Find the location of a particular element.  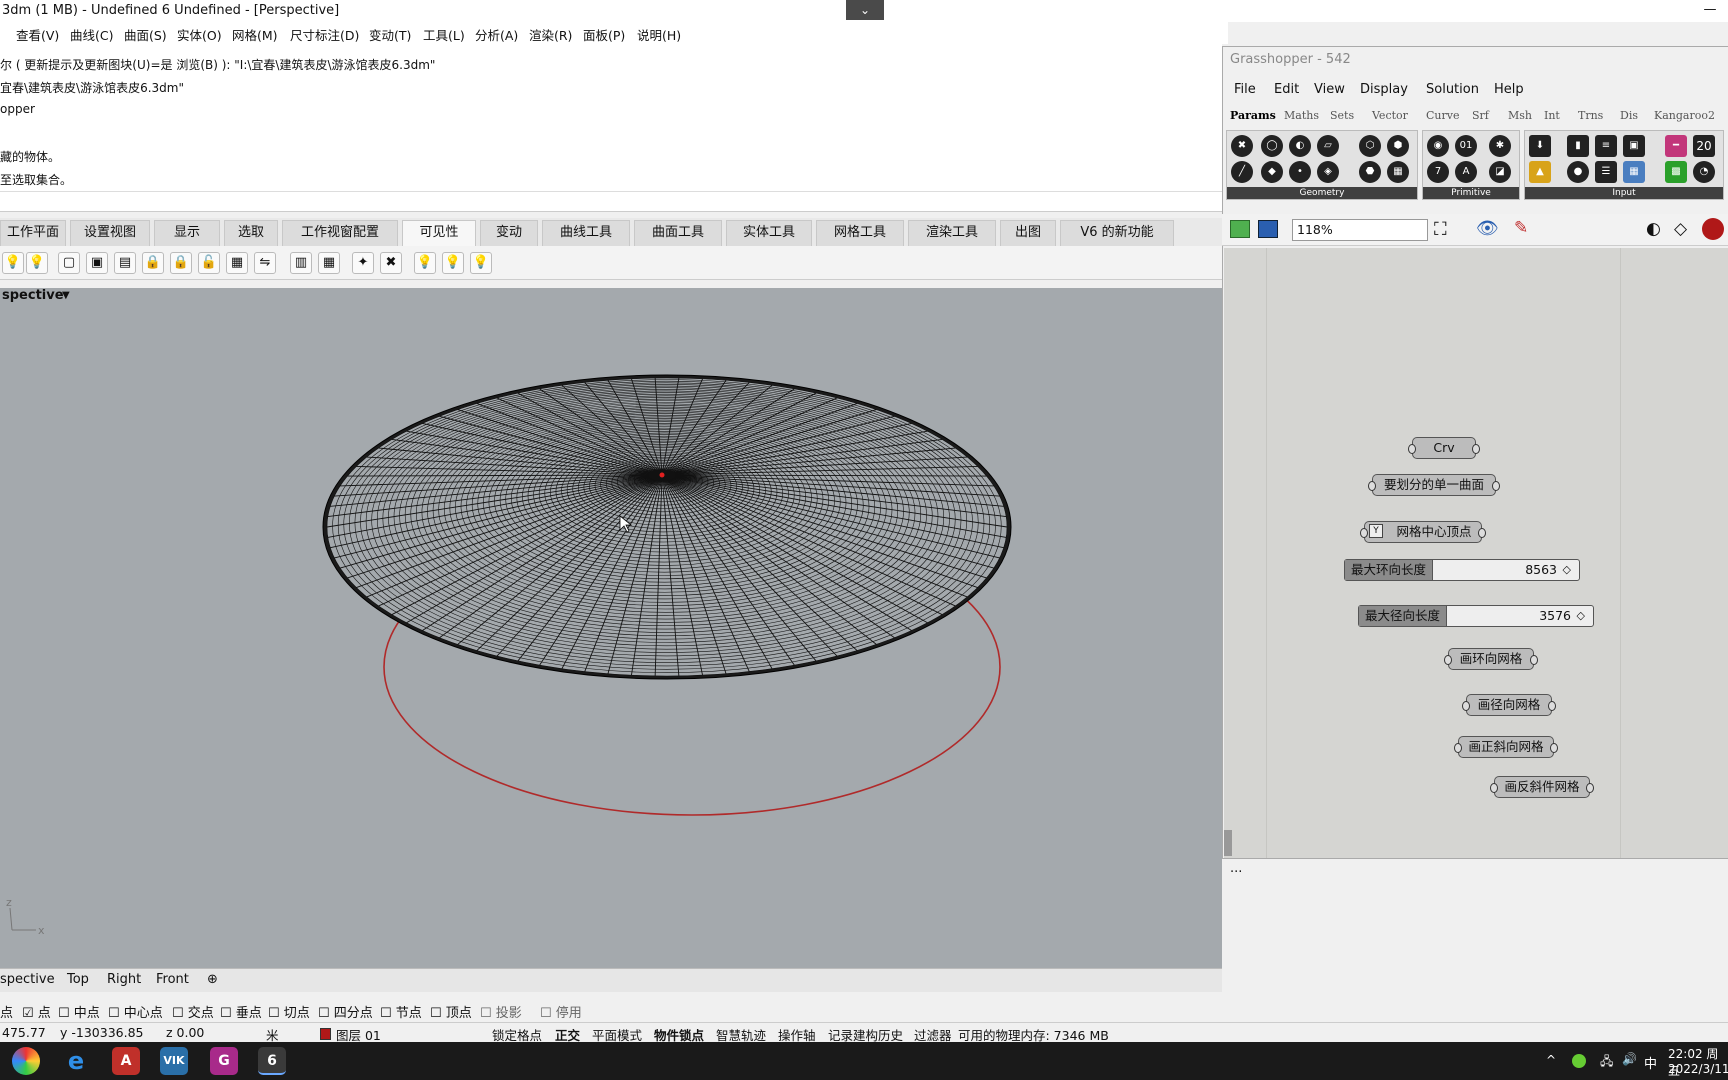

osnap-mid: ☐ 中点 is located at coordinates (79, 1011).